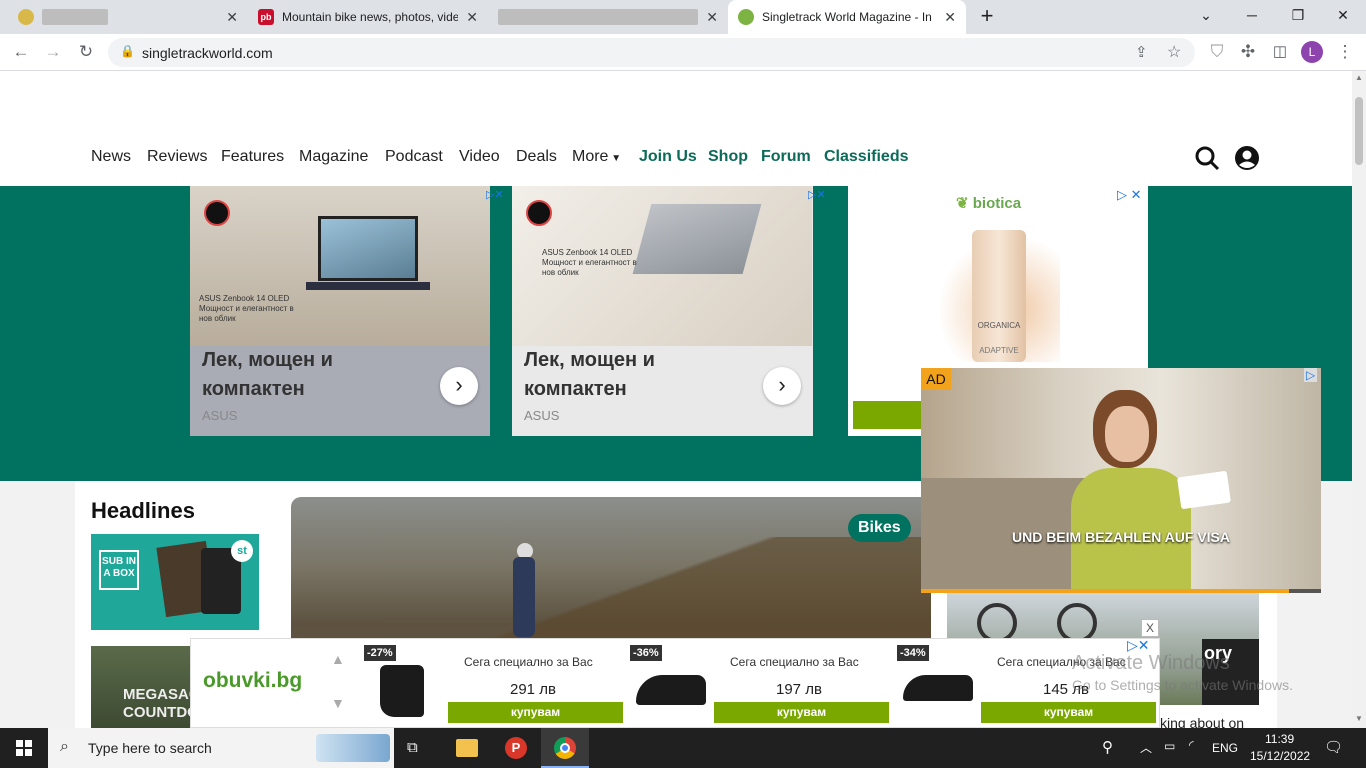  I want to click on product-price: 197 лв, so click(799, 689).